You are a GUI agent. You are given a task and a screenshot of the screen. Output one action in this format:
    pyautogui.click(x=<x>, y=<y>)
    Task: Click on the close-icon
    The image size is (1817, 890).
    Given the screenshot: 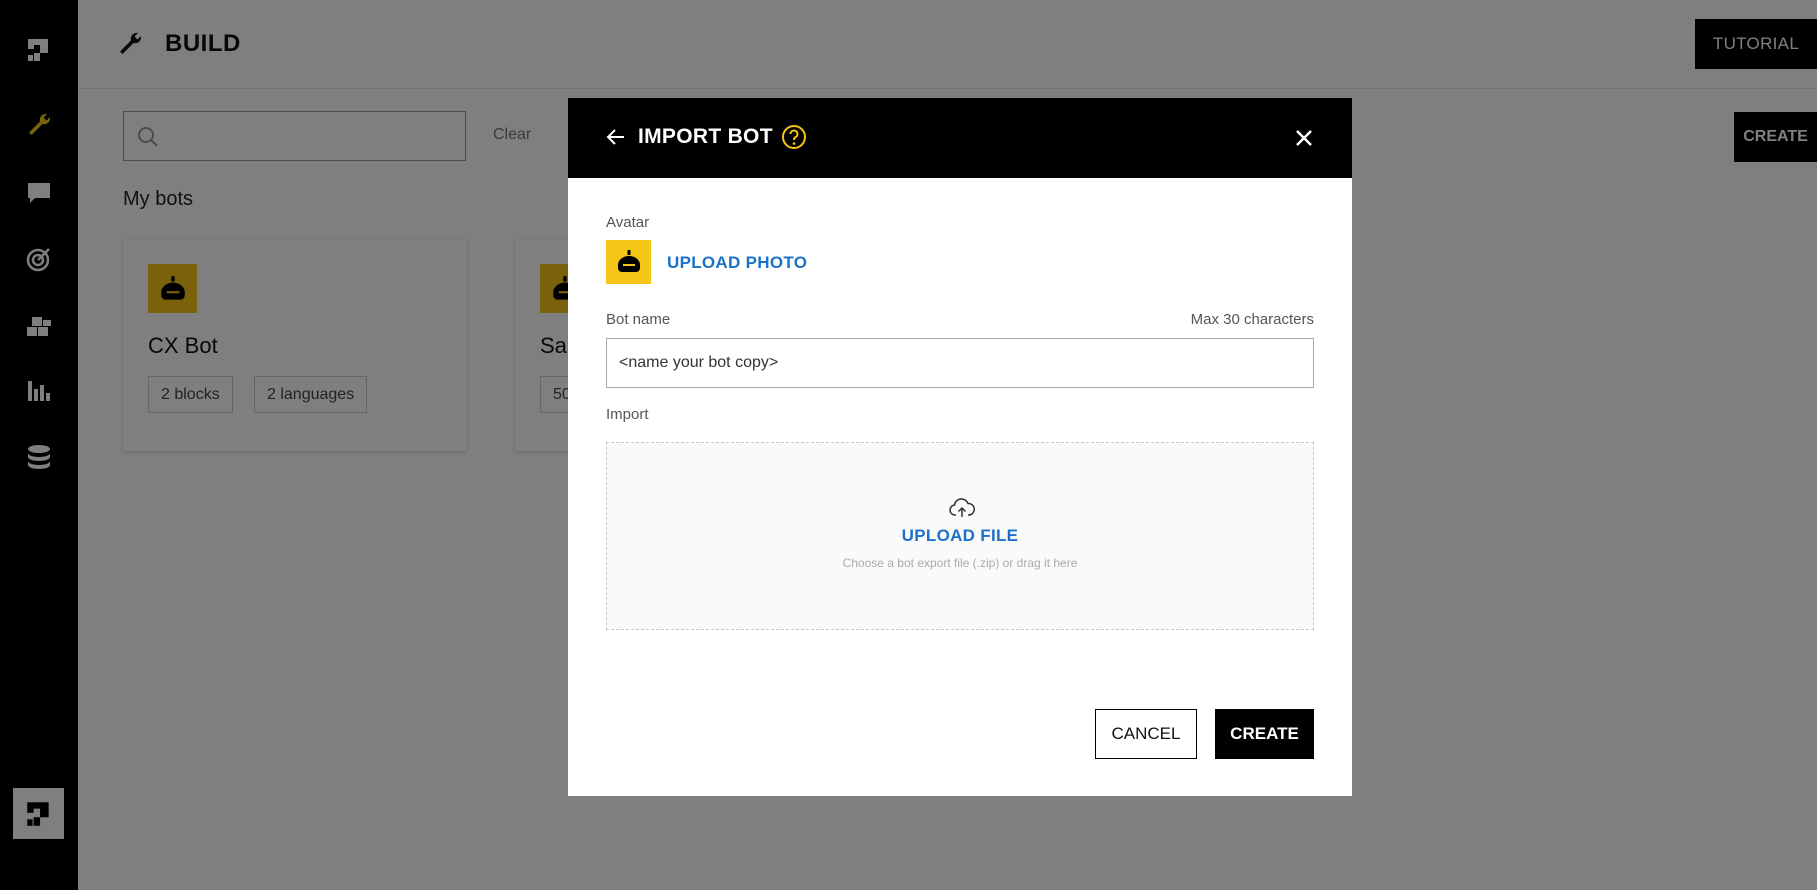 What is the action you would take?
    pyautogui.click(x=1304, y=138)
    